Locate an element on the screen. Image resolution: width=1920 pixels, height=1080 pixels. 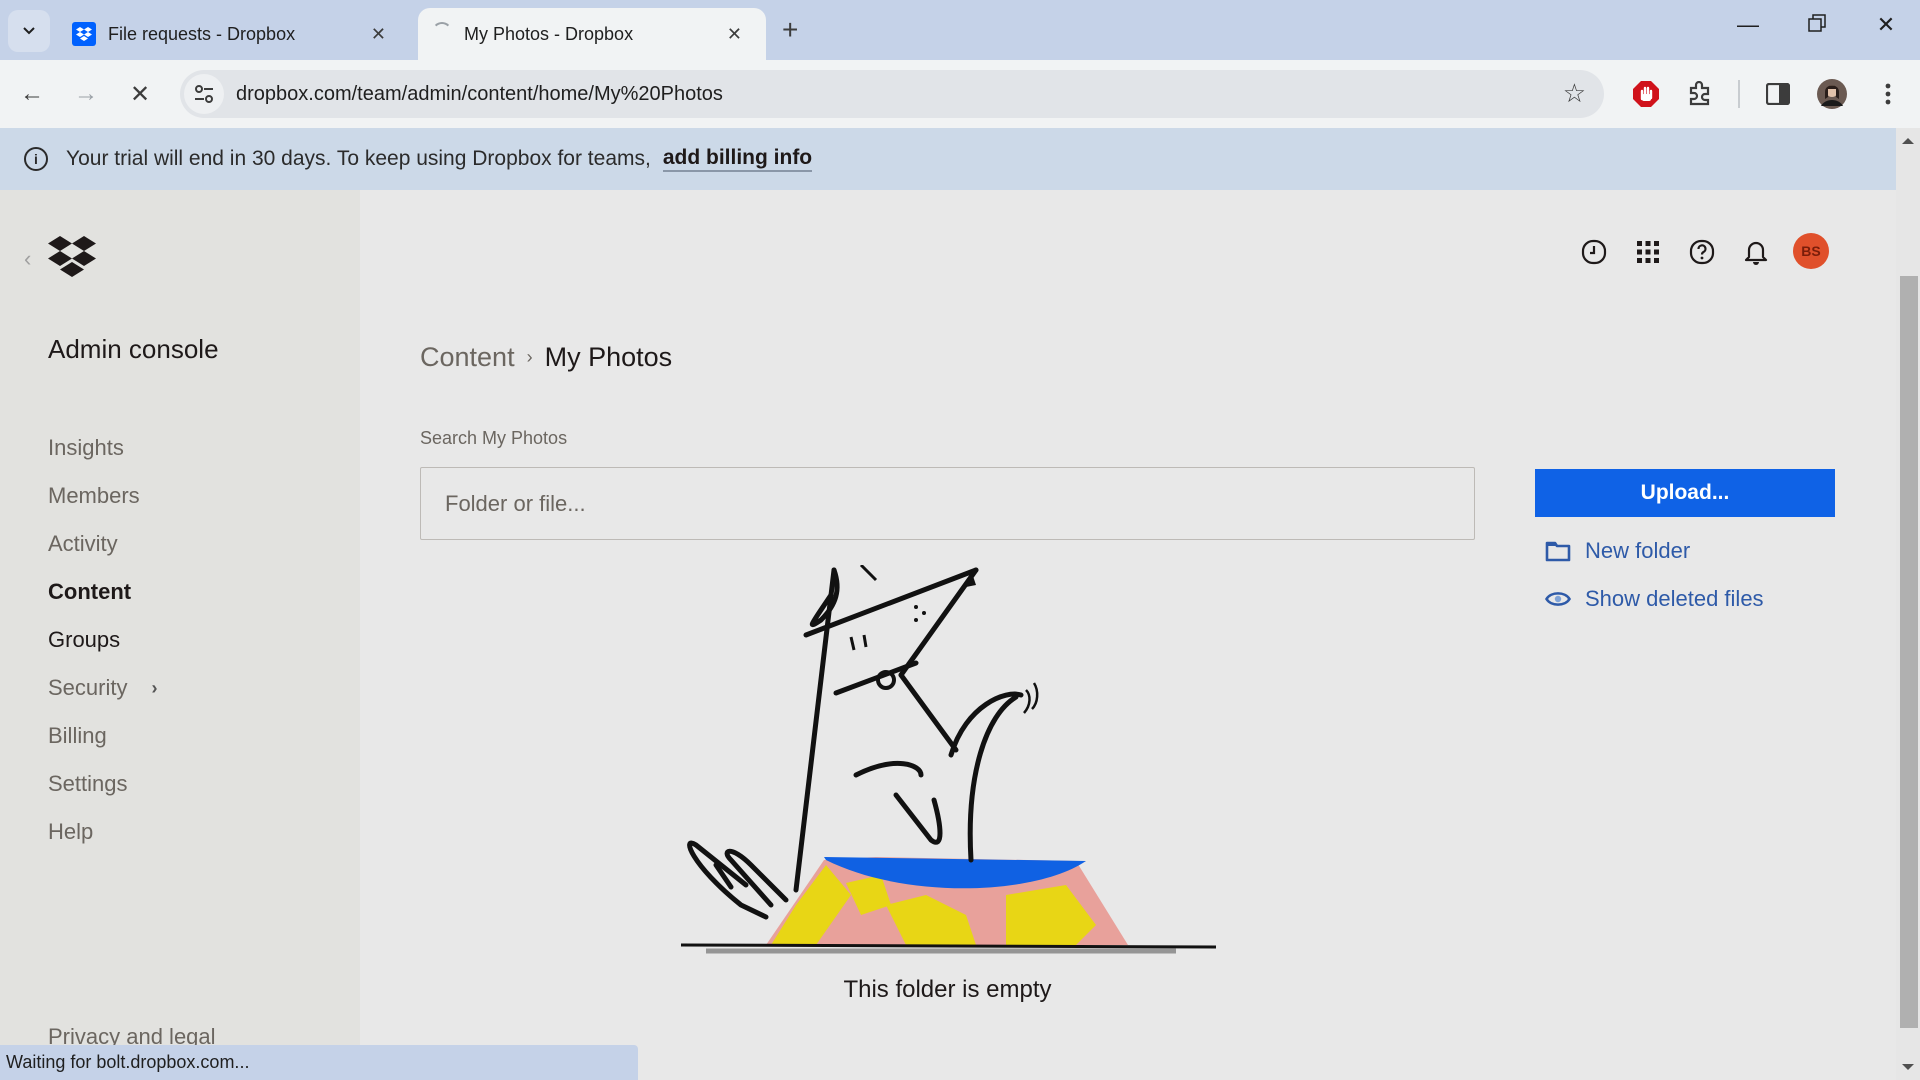
sidebar-item-label: Billing is located at coordinates (77, 735).